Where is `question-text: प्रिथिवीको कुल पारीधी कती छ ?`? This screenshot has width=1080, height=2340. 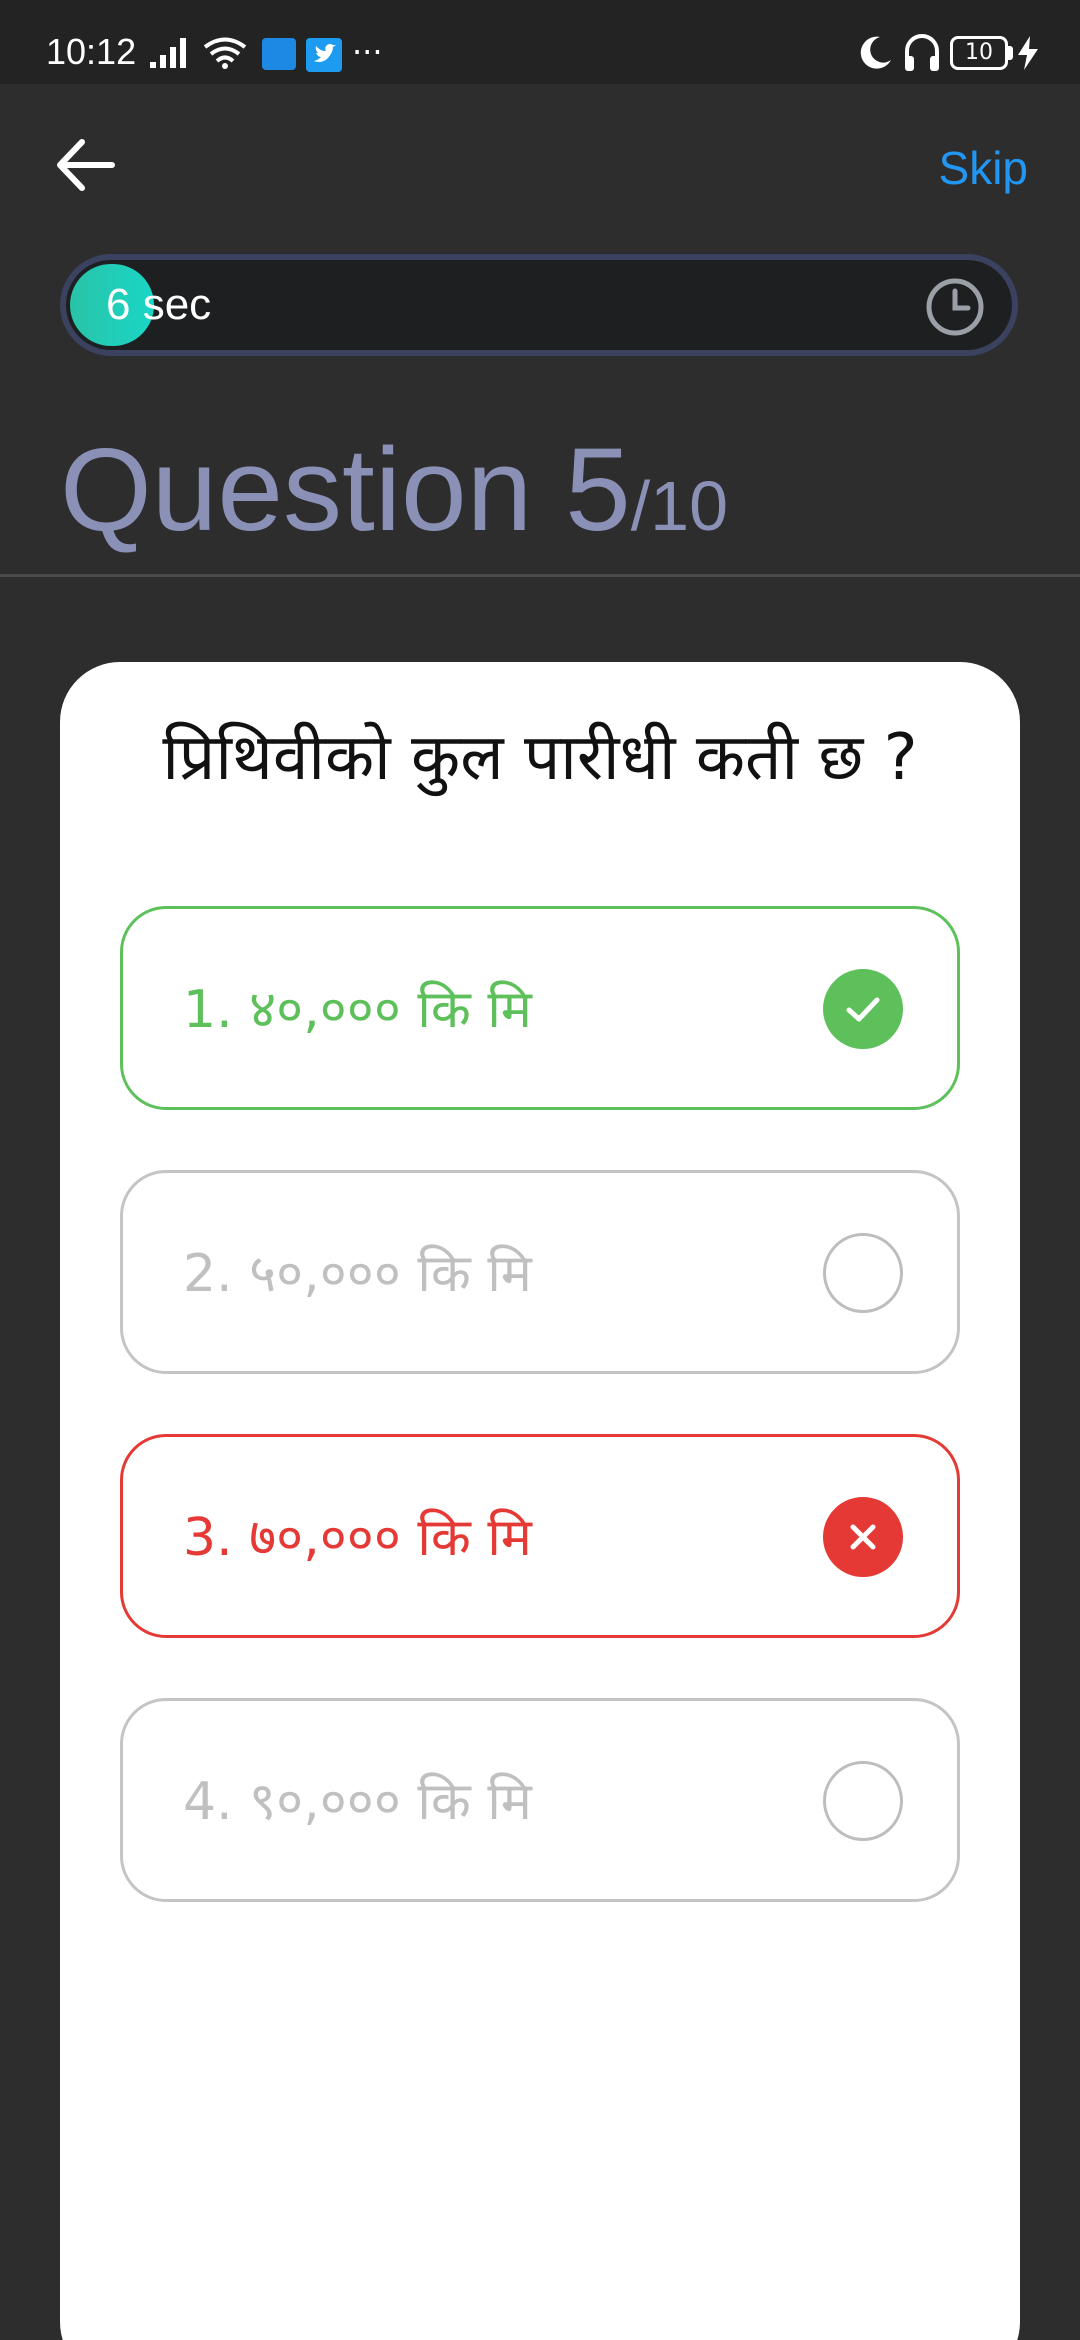
question-text: प्रिथिवीको कुल पारीधी कती छ ? is located at coordinates (540, 758).